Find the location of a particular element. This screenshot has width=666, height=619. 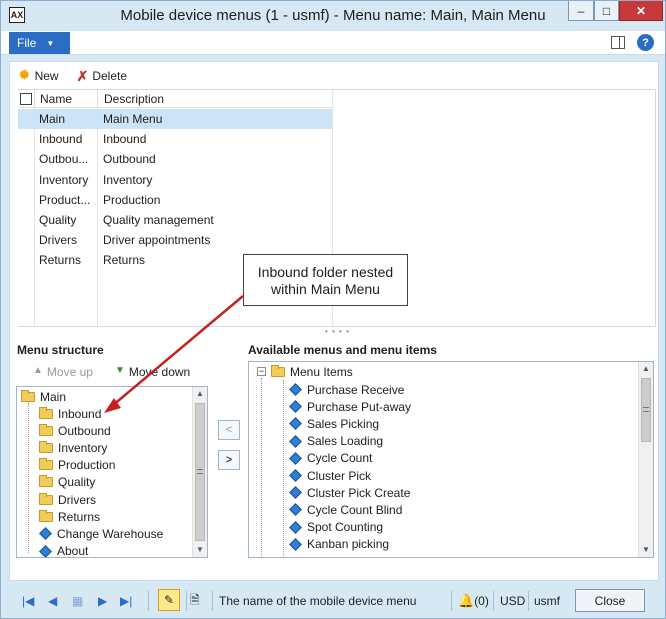

tree-item: About is located at coordinates (63, 550).